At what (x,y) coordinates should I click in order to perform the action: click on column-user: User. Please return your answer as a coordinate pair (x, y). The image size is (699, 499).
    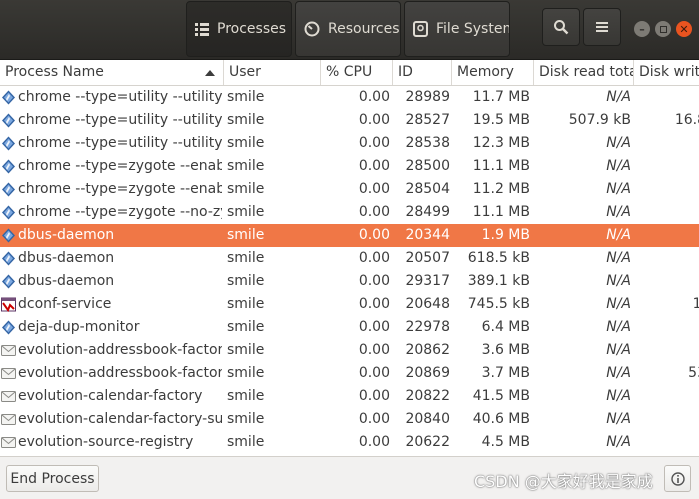
    Looking at the image, I should click on (272, 72).